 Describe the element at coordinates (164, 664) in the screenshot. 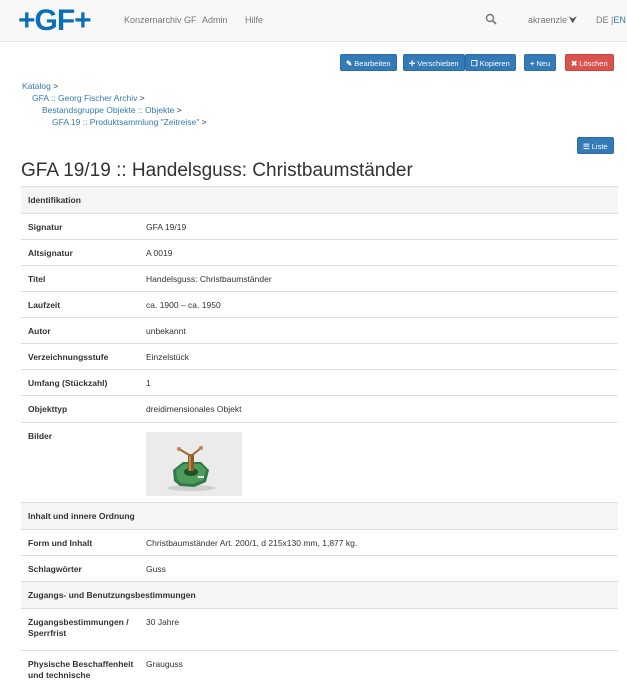

I see `field-value: Grauguss` at that location.